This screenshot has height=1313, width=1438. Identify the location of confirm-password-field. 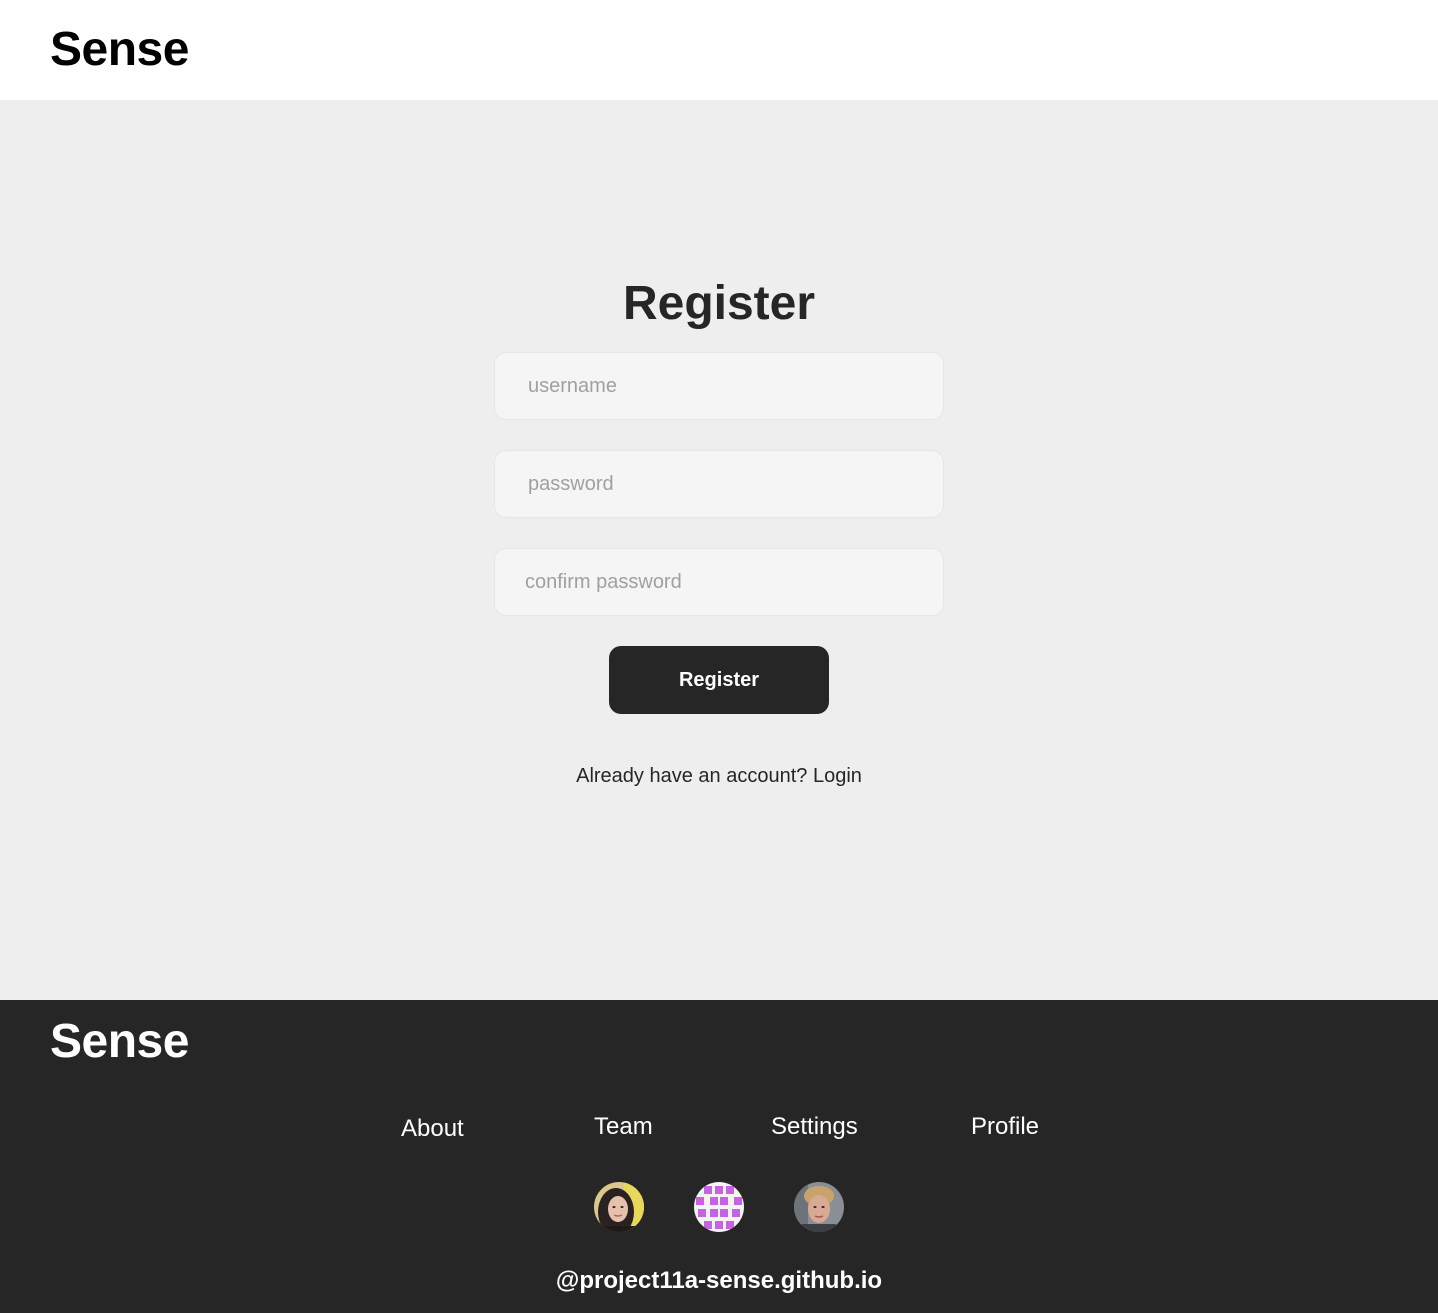
(719, 582).